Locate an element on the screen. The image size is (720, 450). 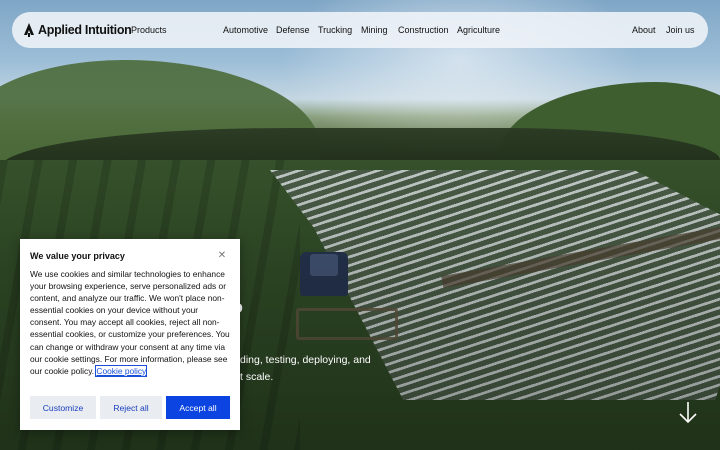
customize-button: Customize is located at coordinates (63, 407).